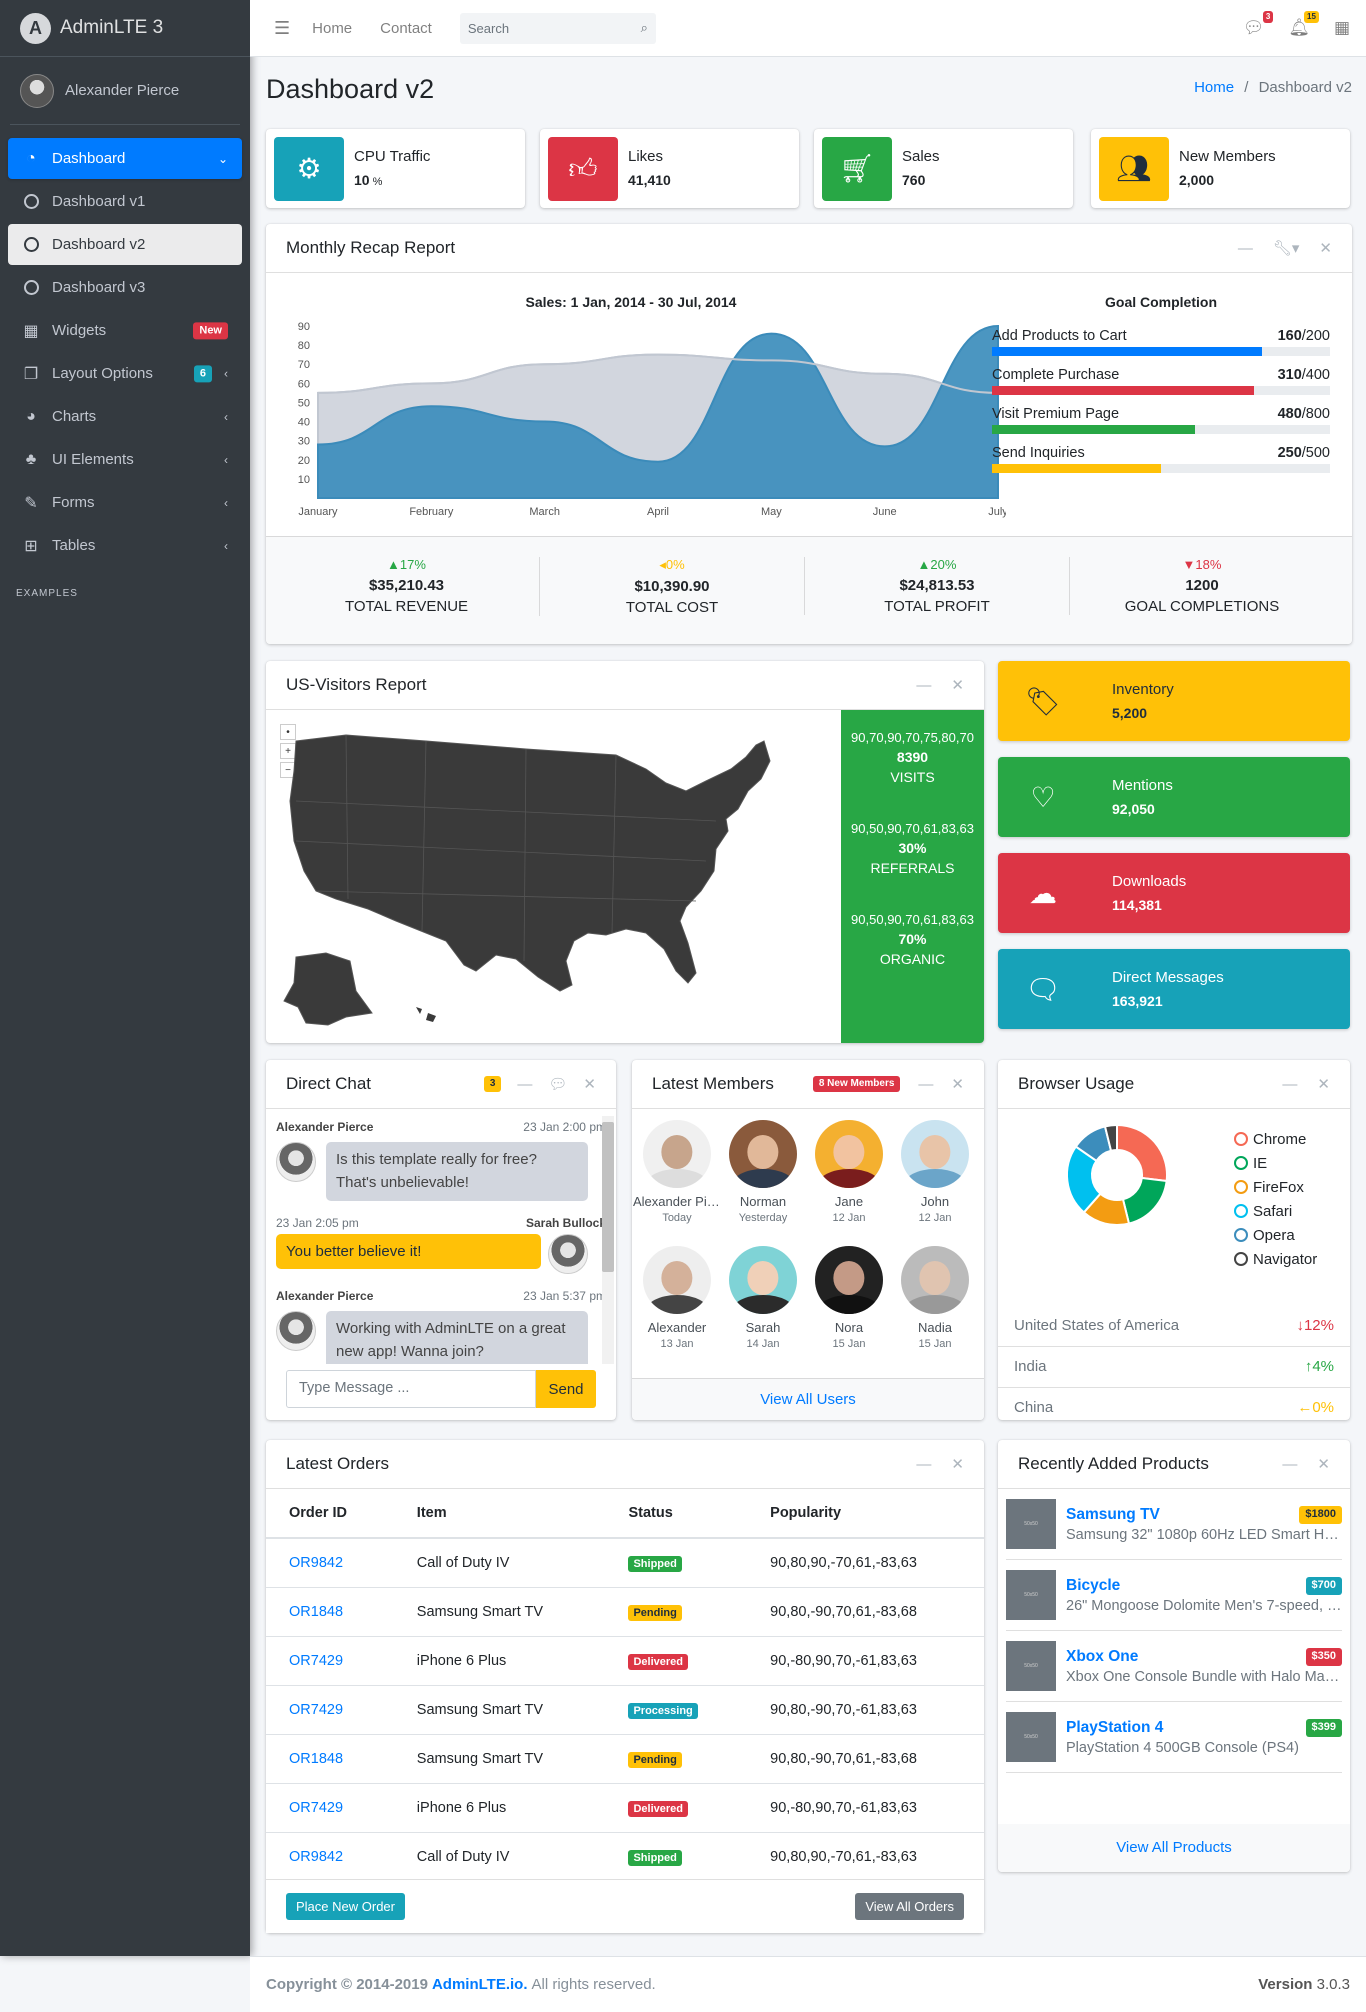  I want to click on member-item: Alexander Pierce Today, so click(677, 1172).